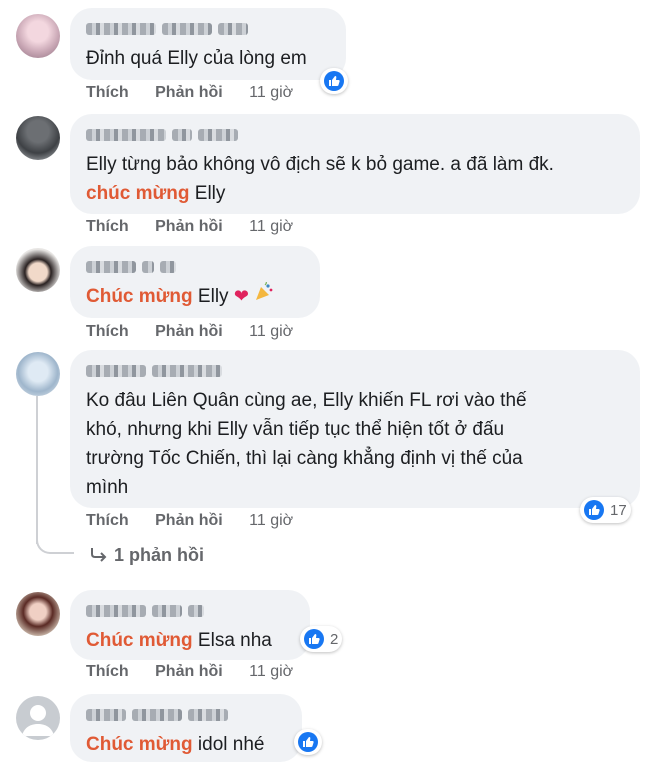 Image resolution: width=660 pixels, height=769 pixels. What do you see at coordinates (618, 510) in the screenshot?
I see `reaction-count: 17` at bounding box center [618, 510].